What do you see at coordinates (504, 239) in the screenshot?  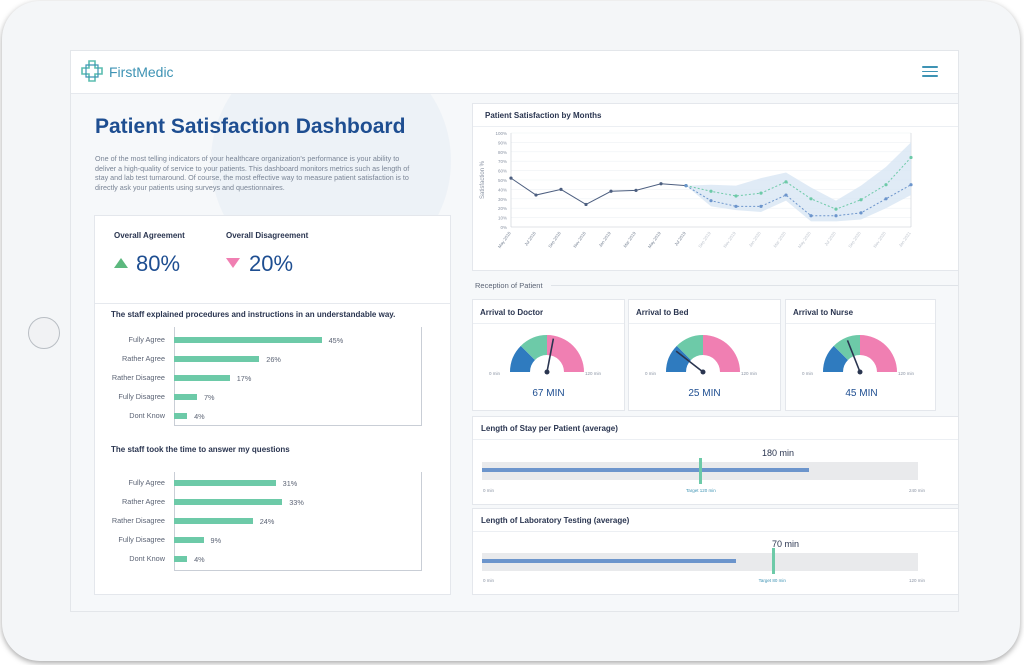 I see `x-tick-label: May 2018` at bounding box center [504, 239].